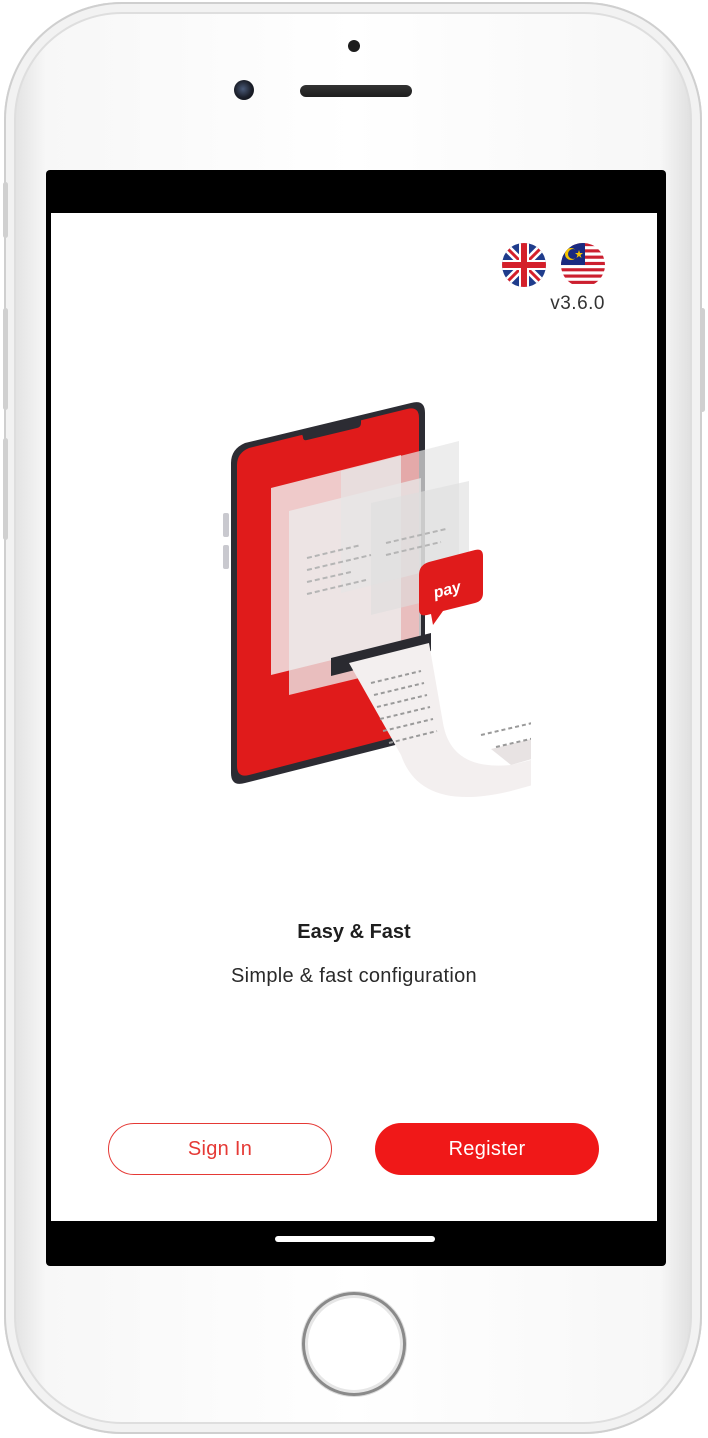 The image size is (708, 1438). Describe the element at coordinates (220, 1149) in the screenshot. I see `sign-in-button: Sign In` at that location.